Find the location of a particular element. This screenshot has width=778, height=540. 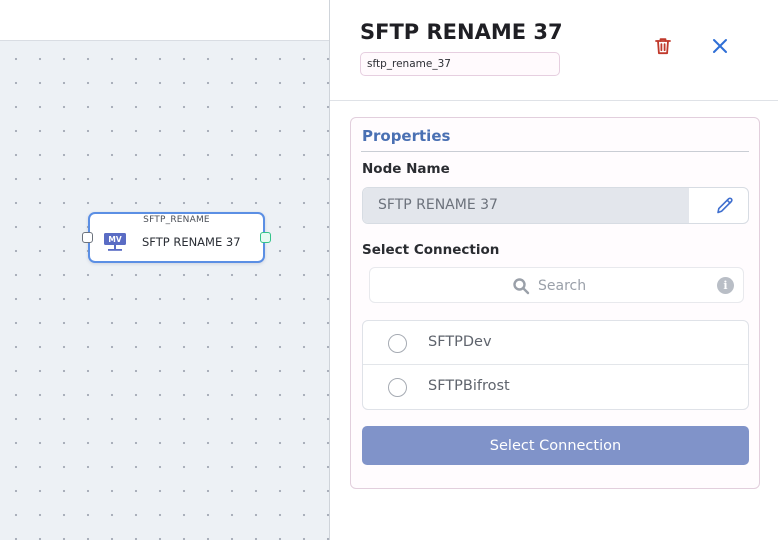

trash-icon is located at coordinates (663, 46).